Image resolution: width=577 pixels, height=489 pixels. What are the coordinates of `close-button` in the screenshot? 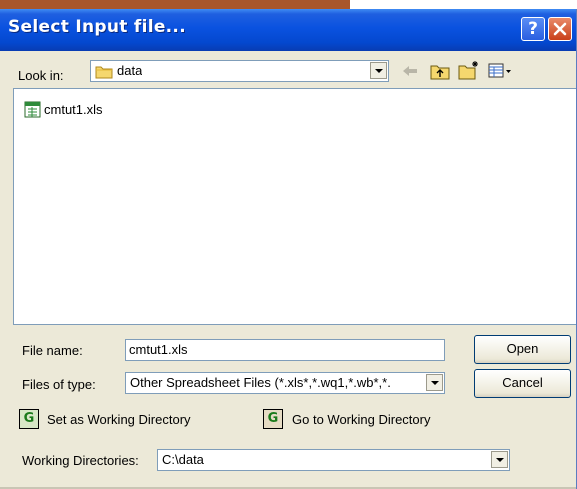 It's located at (560, 29).